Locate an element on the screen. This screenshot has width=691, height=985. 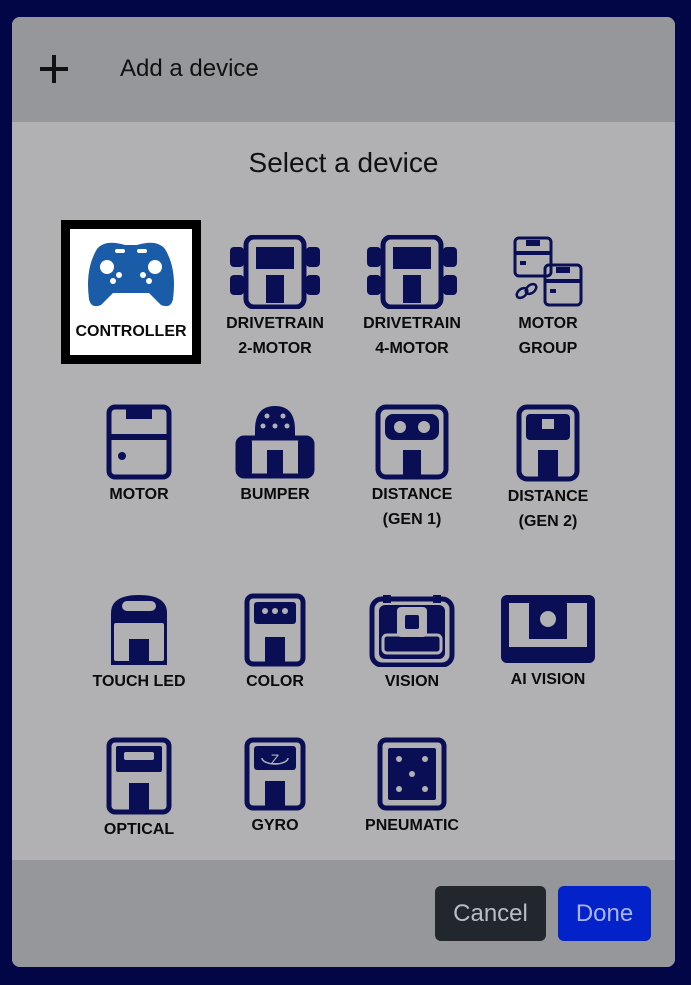
device-bumper: BUMPER is located at coordinates (275, 455).